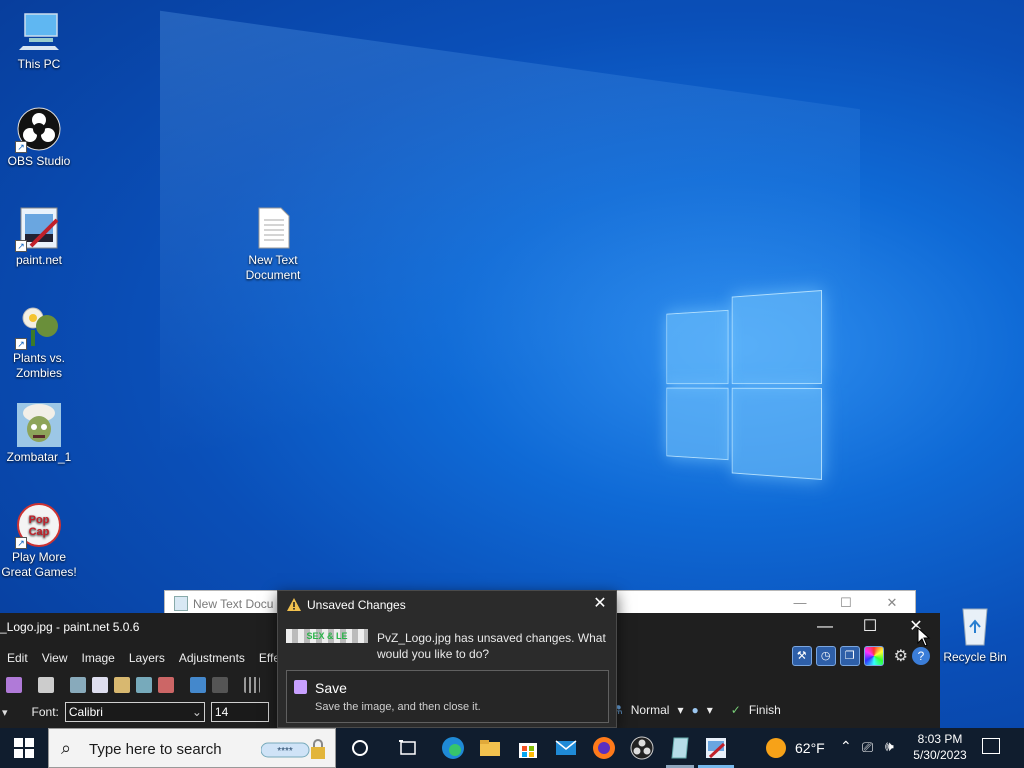 The height and width of the screenshot is (768, 1024). I want to click on clock-time: 8:03 PM, so click(940, 739).